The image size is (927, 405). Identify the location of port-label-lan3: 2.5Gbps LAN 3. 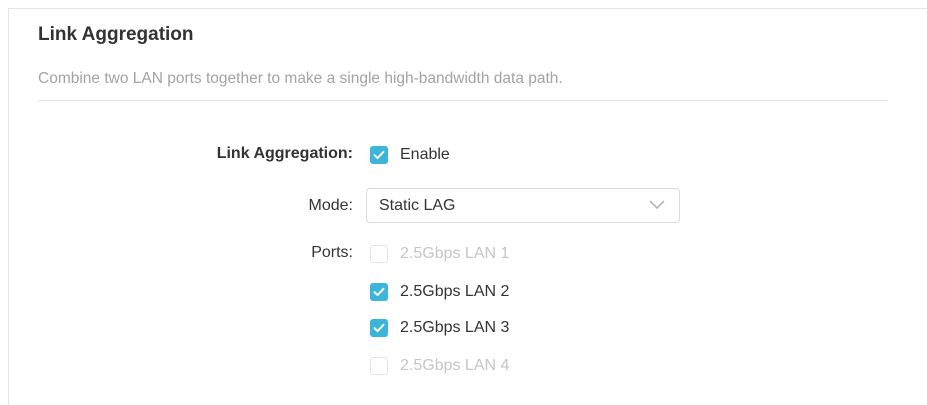
(454, 328).